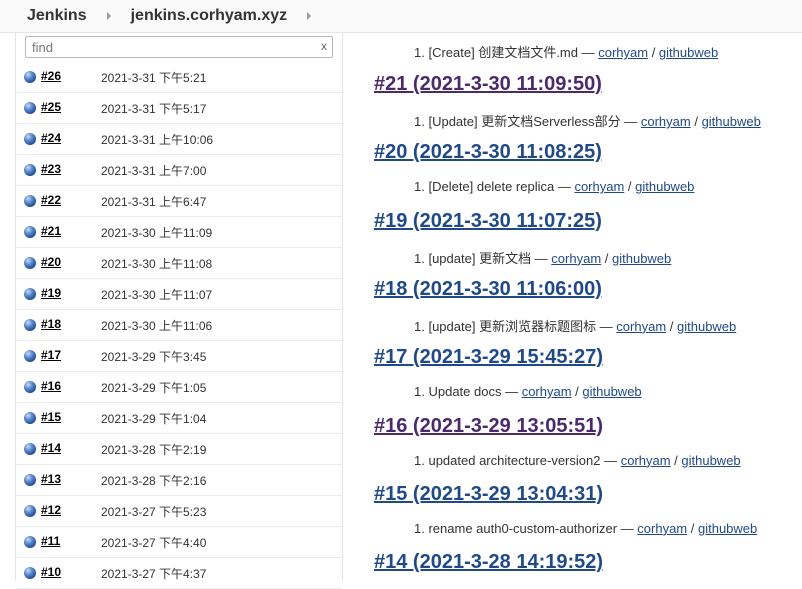 The image size is (802, 589). What do you see at coordinates (51, 510) in the screenshot?
I see `build-number-link: #12` at bounding box center [51, 510].